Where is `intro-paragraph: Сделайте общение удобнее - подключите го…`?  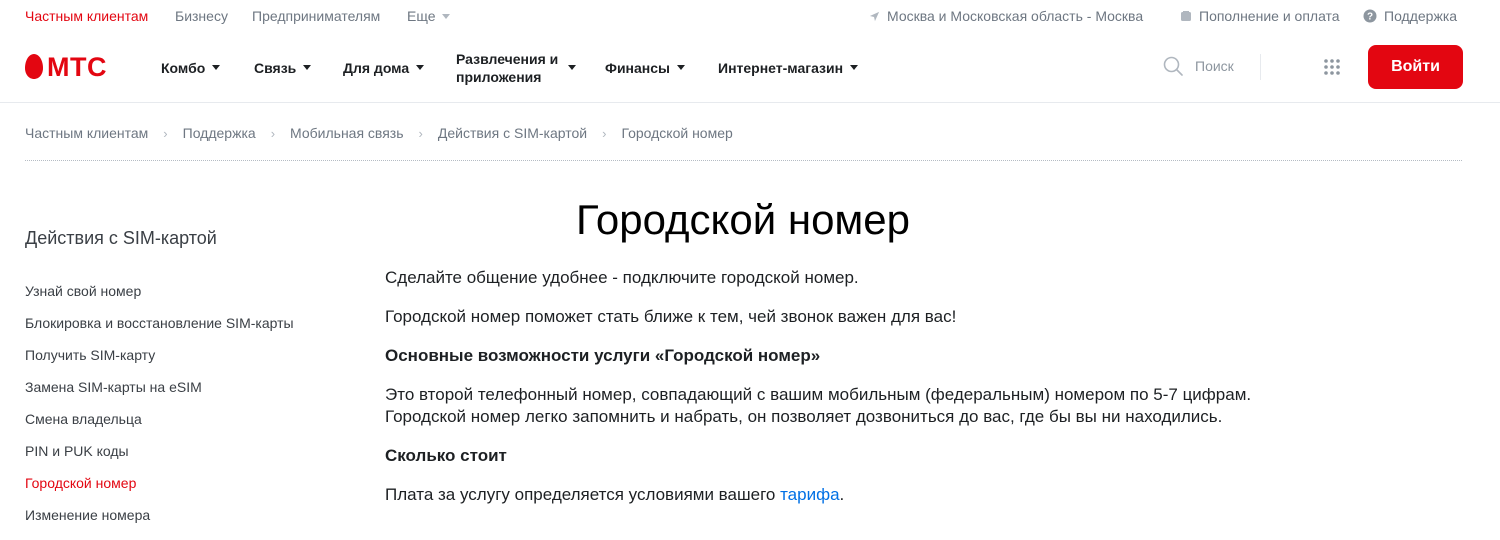
intro-paragraph: Сделайте общение удобнее - подключите го… is located at coordinates (622, 277).